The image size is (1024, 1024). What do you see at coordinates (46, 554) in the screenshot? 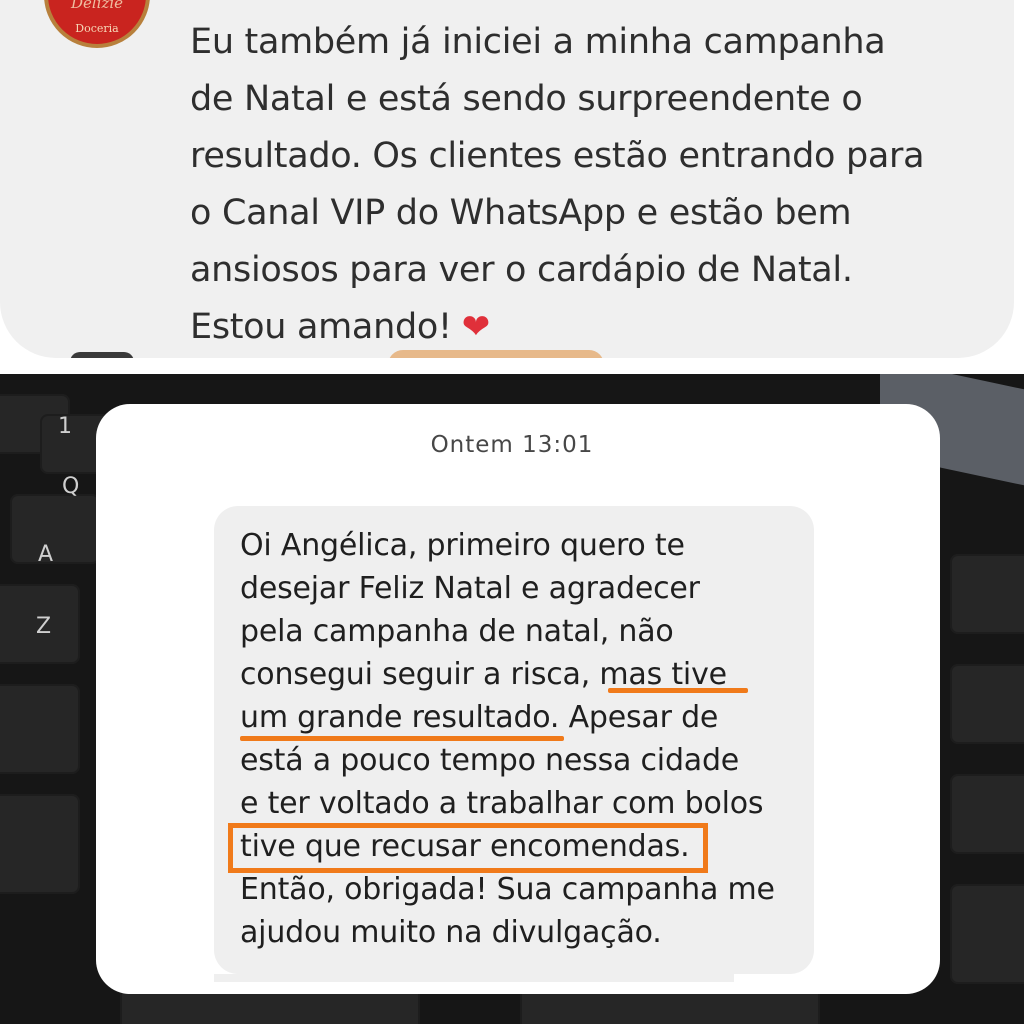
I see `key-label: A` at bounding box center [46, 554].